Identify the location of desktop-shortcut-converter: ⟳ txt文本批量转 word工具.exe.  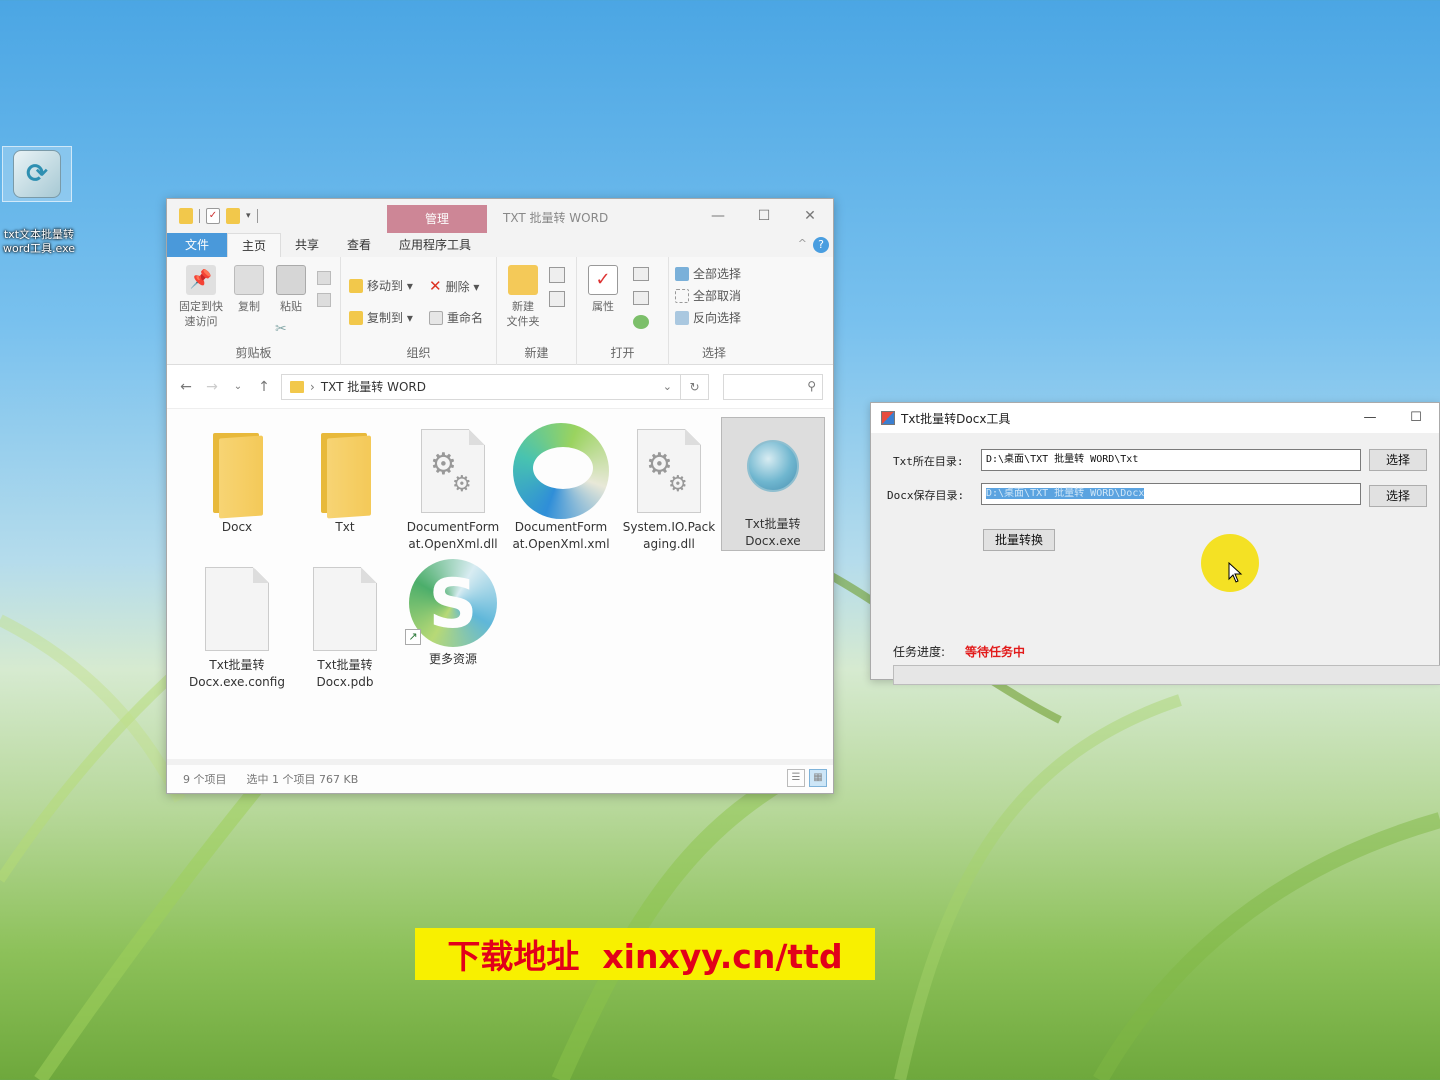
(39, 202).